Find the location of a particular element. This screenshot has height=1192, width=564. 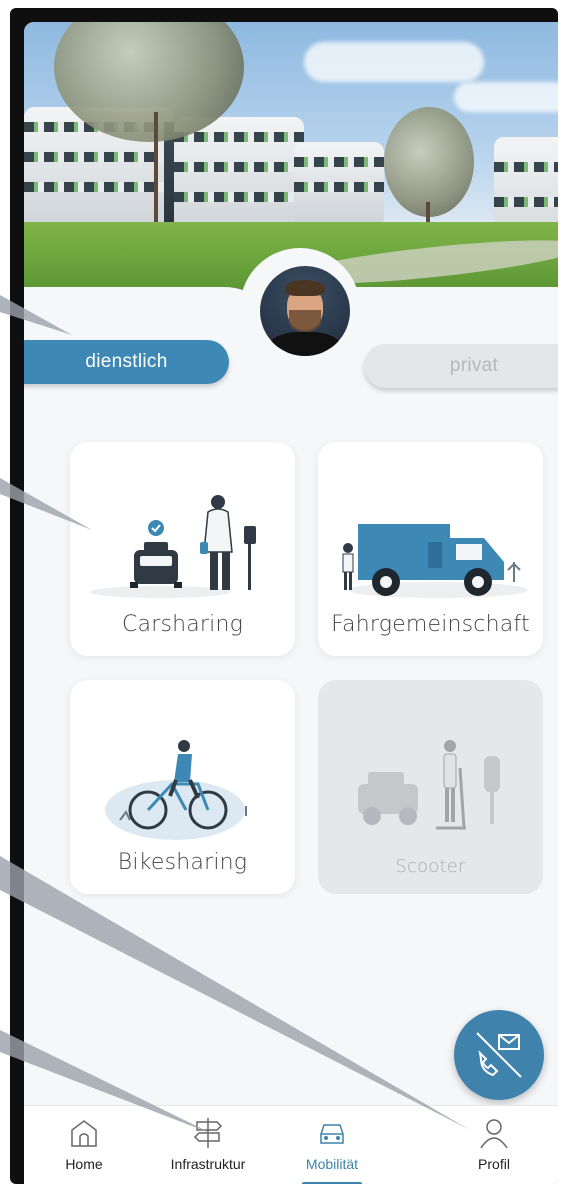

tile-bikesharing: Bikesharing is located at coordinates (182, 787).